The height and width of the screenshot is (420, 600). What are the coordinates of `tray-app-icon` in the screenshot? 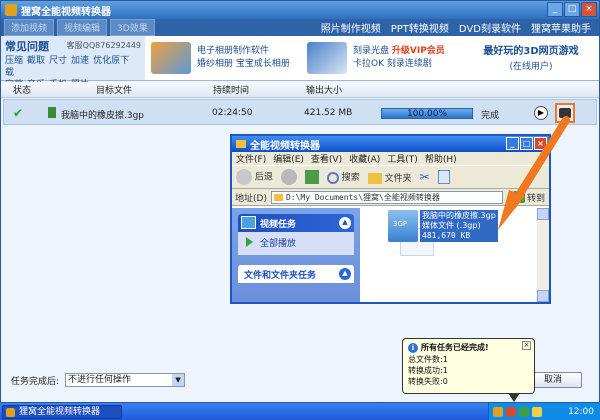 It's located at (498, 411).